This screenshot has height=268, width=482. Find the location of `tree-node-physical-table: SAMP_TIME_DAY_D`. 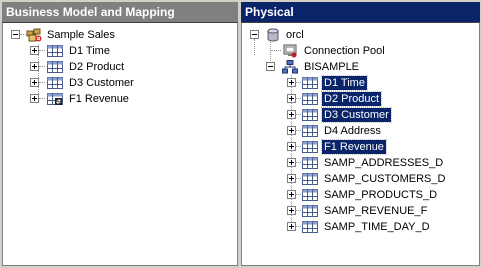

tree-node-physical-table: SAMP_TIME_DAY_D is located at coordinates (360, 227).